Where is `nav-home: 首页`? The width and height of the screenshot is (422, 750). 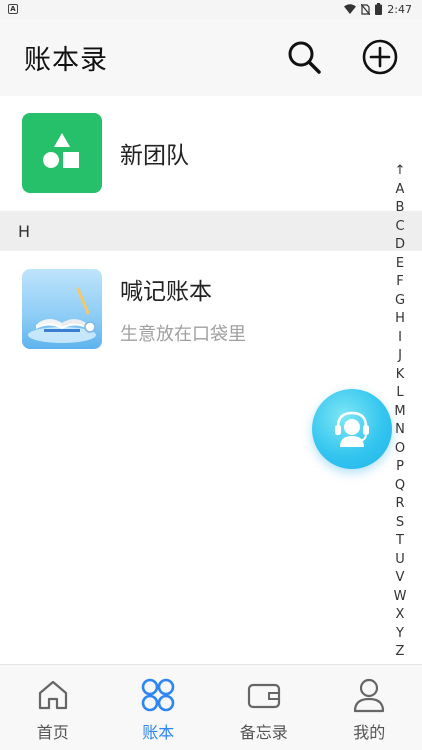 nav-home: 首页 is located at coordinates (53, 707).